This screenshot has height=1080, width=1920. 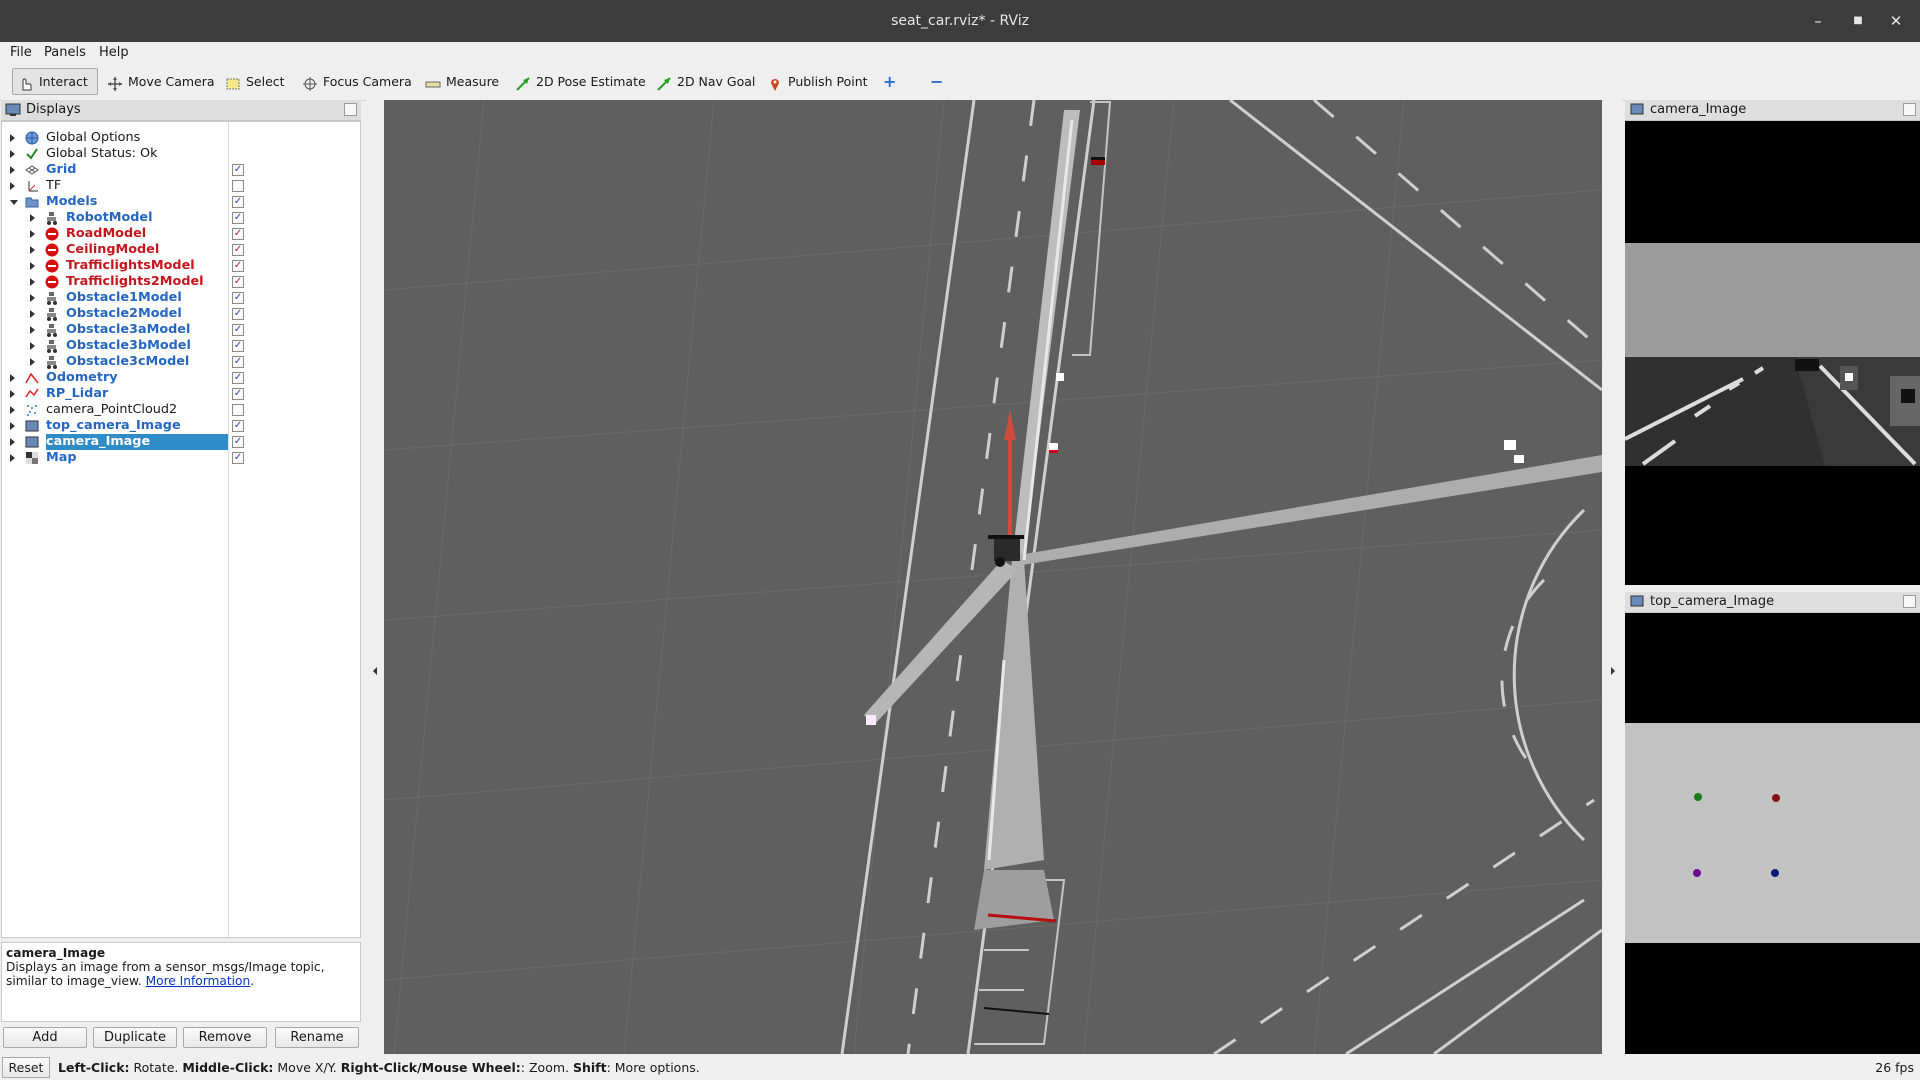 What do you see at coordinates (181, 362) in the screenshot?
I see `display-row: Obstacle3cModel ✓` at bounding box center [181, 362].